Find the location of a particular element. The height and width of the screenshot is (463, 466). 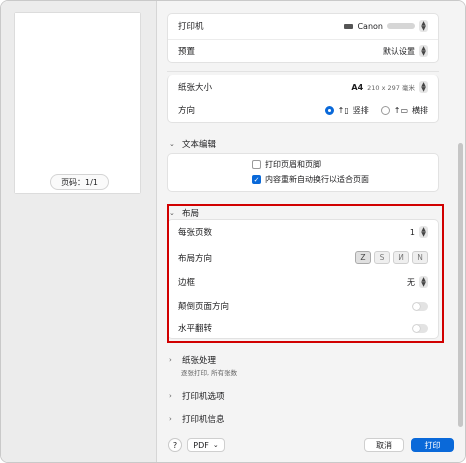

pdf-menu-button: PDF ⌄ is located at coordinates (206, 445).